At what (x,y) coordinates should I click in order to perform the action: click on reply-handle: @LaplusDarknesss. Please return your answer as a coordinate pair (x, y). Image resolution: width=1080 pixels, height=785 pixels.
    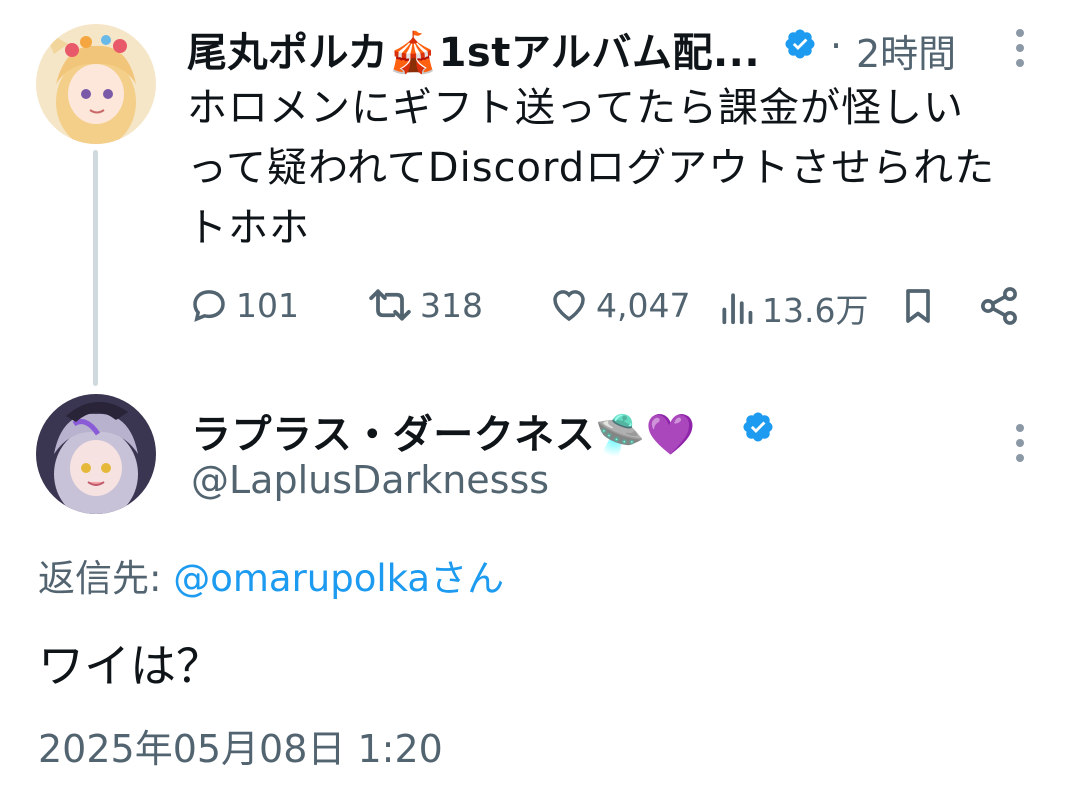
    Looking at the image, I should click on (370, 480).